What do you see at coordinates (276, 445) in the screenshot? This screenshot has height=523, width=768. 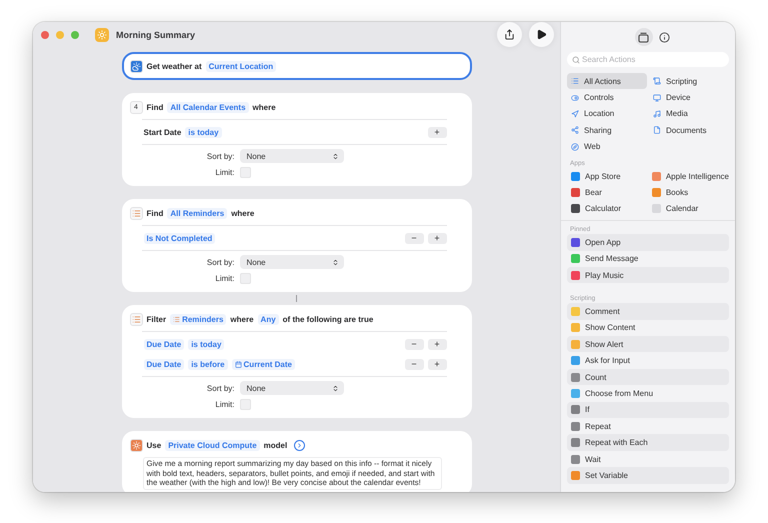 I see `action-label: model` at bounding box center [276, 445].